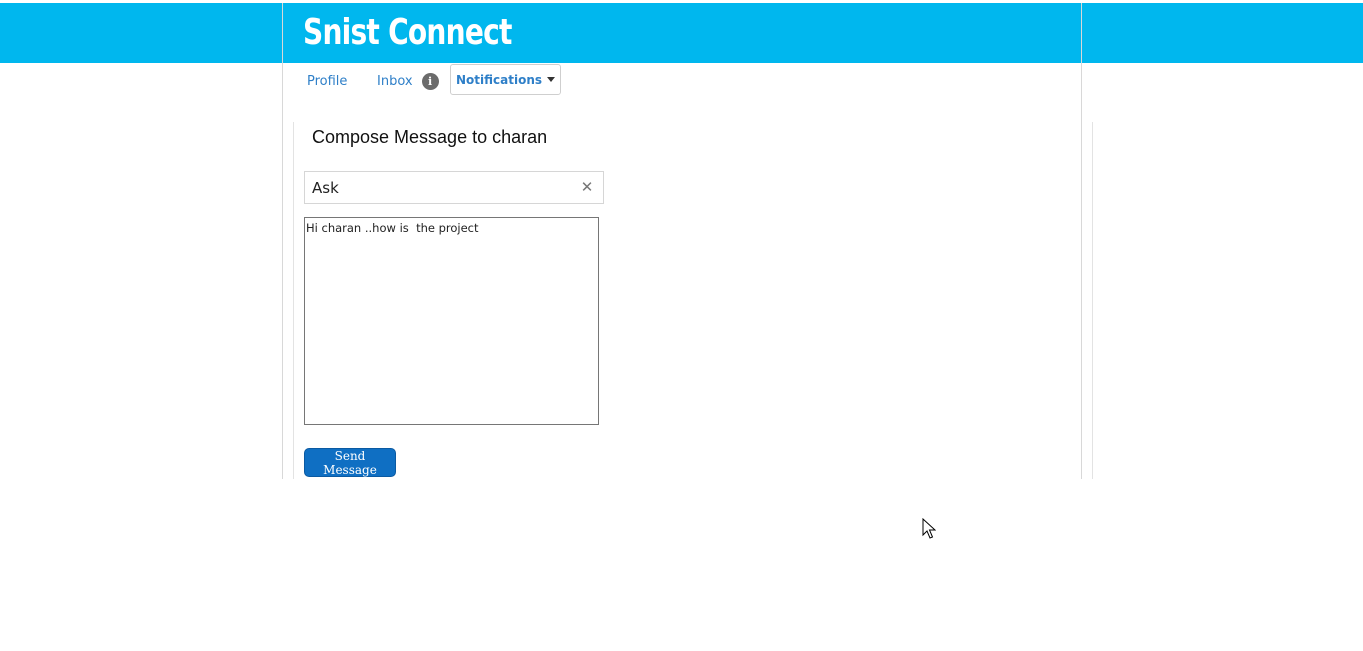 The image size is (1363, 651). I want to click on notifications-label: Notifications, so click(499, 79).